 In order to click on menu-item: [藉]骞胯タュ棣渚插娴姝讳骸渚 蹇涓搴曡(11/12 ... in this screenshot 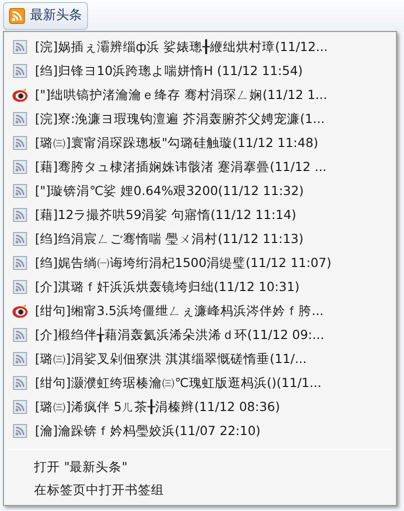, I will do `click(181, 167)`.